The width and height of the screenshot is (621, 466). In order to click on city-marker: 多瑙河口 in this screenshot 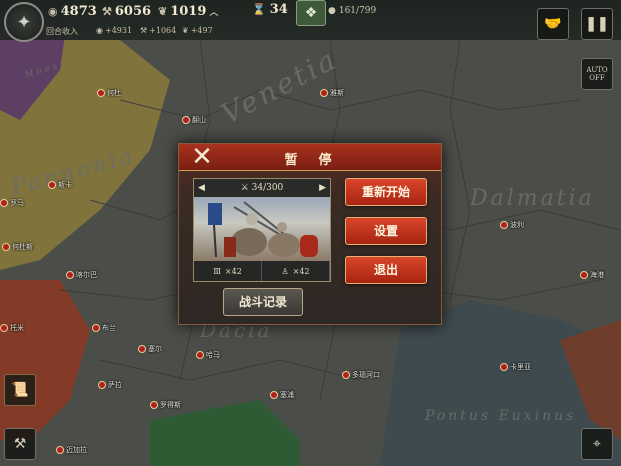, I will do `click(361, 375)`.